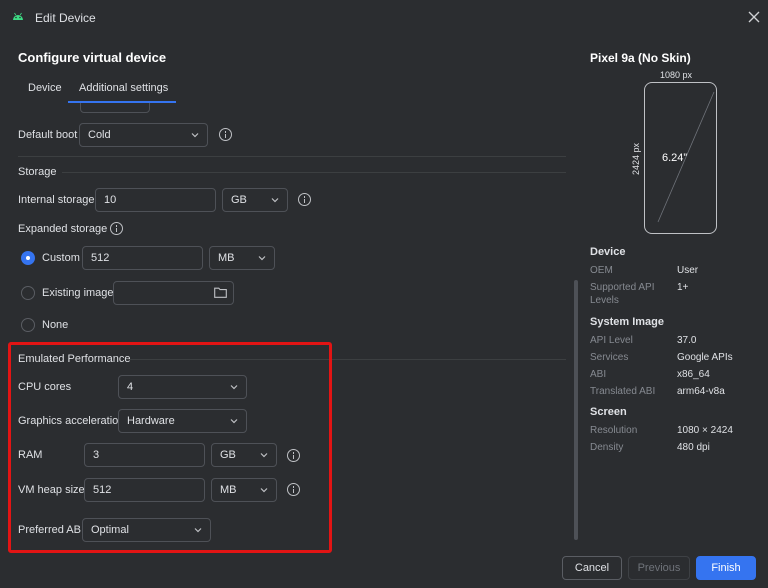 This screenshot has height=588, width=768. I want to click on internal-storage-unit-select: GB, so click(255, 200).